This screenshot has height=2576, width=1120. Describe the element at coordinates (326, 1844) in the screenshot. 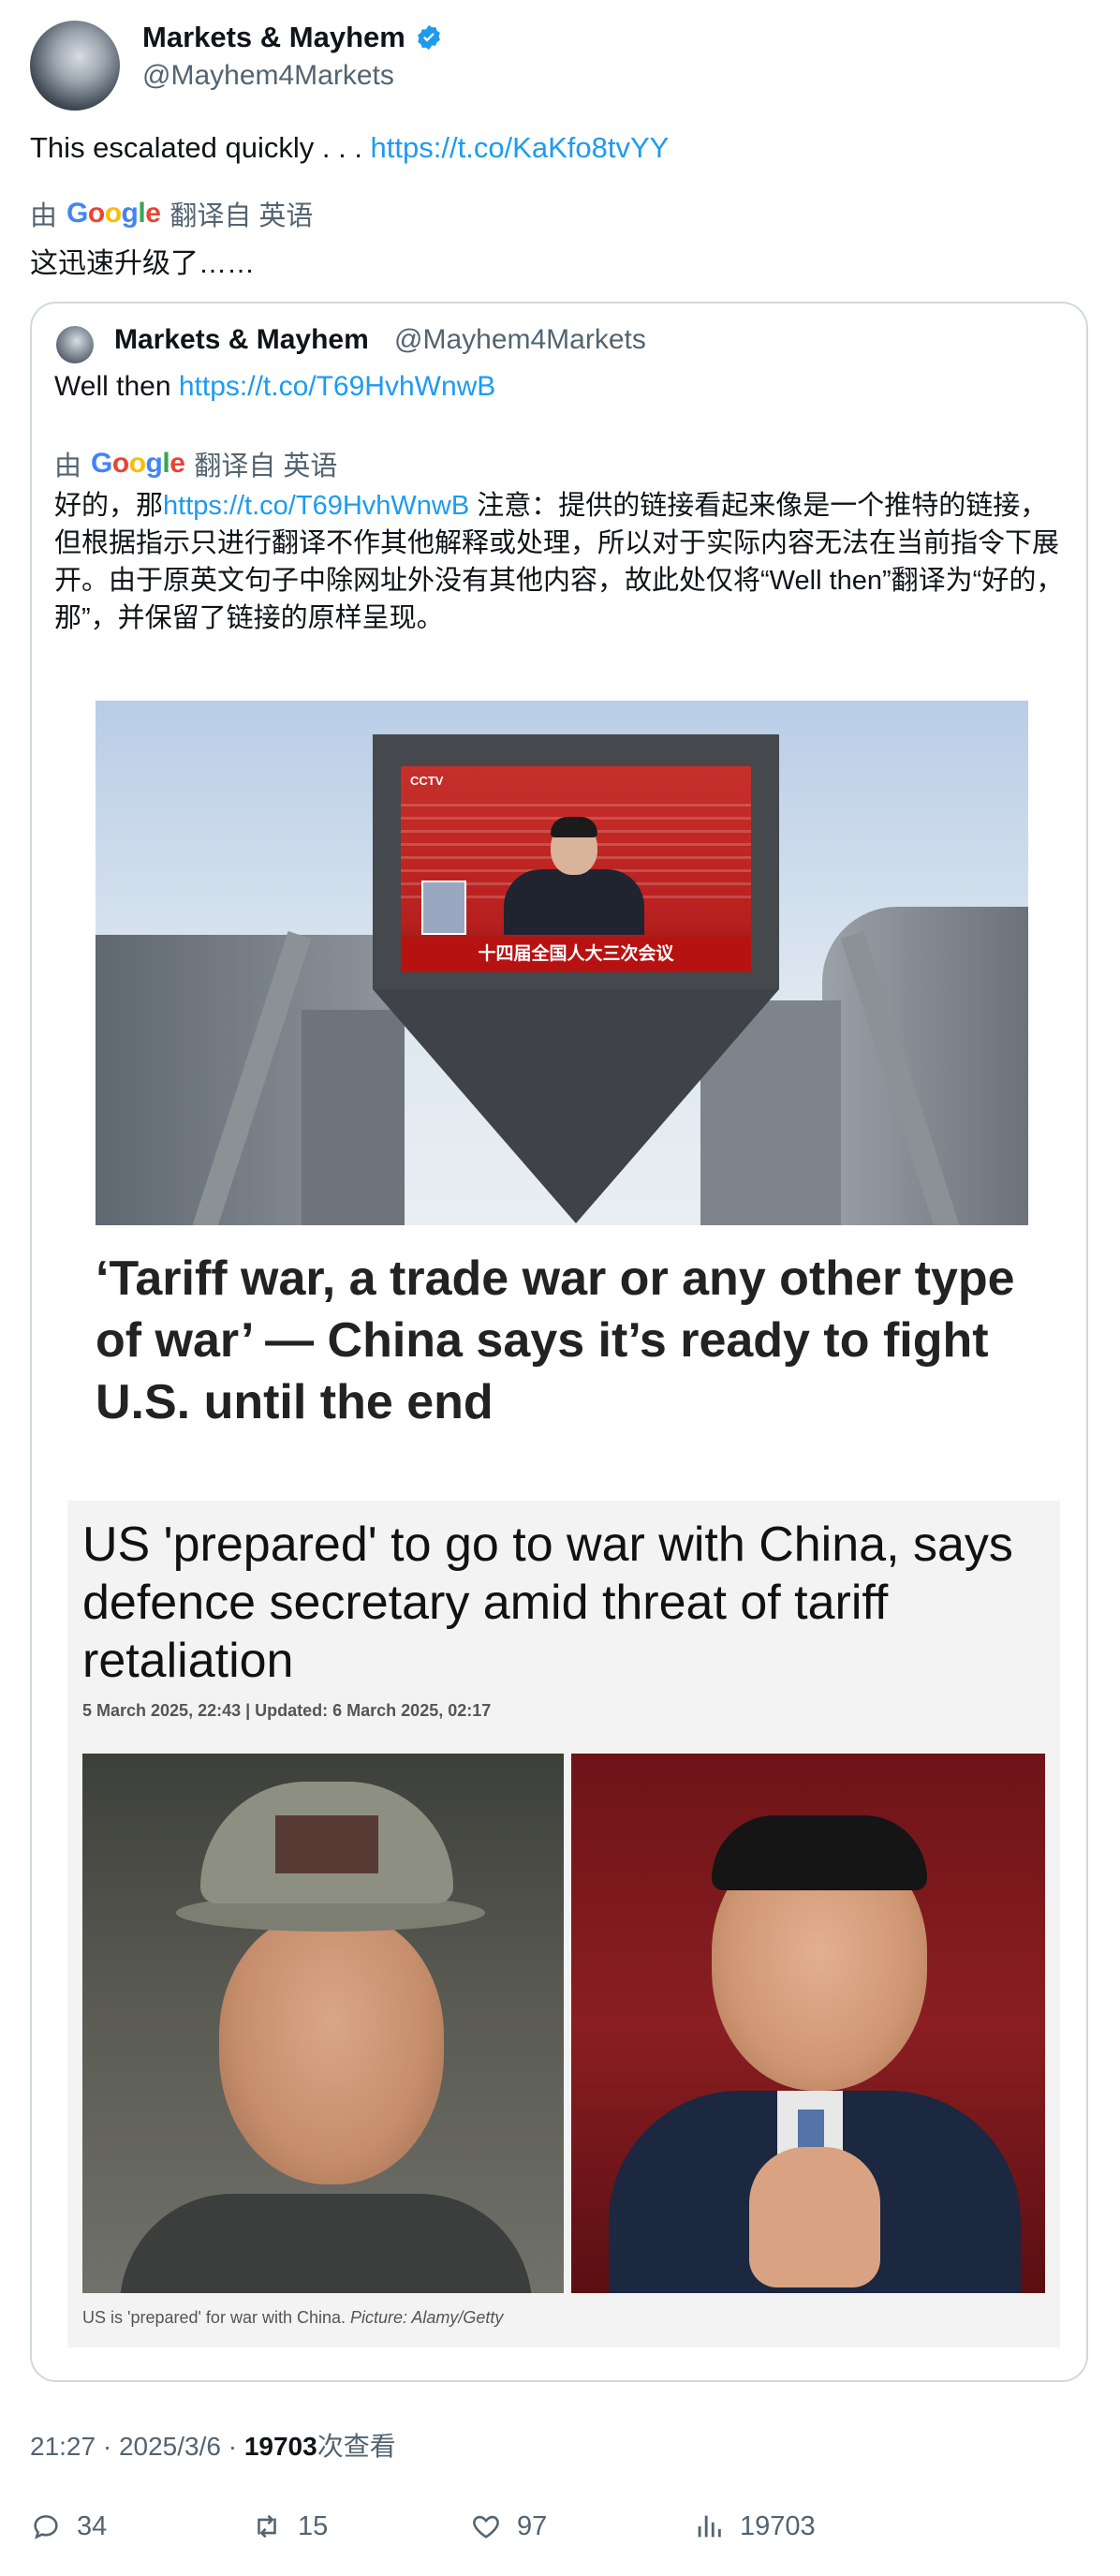

I see `flag-patch` at that location.